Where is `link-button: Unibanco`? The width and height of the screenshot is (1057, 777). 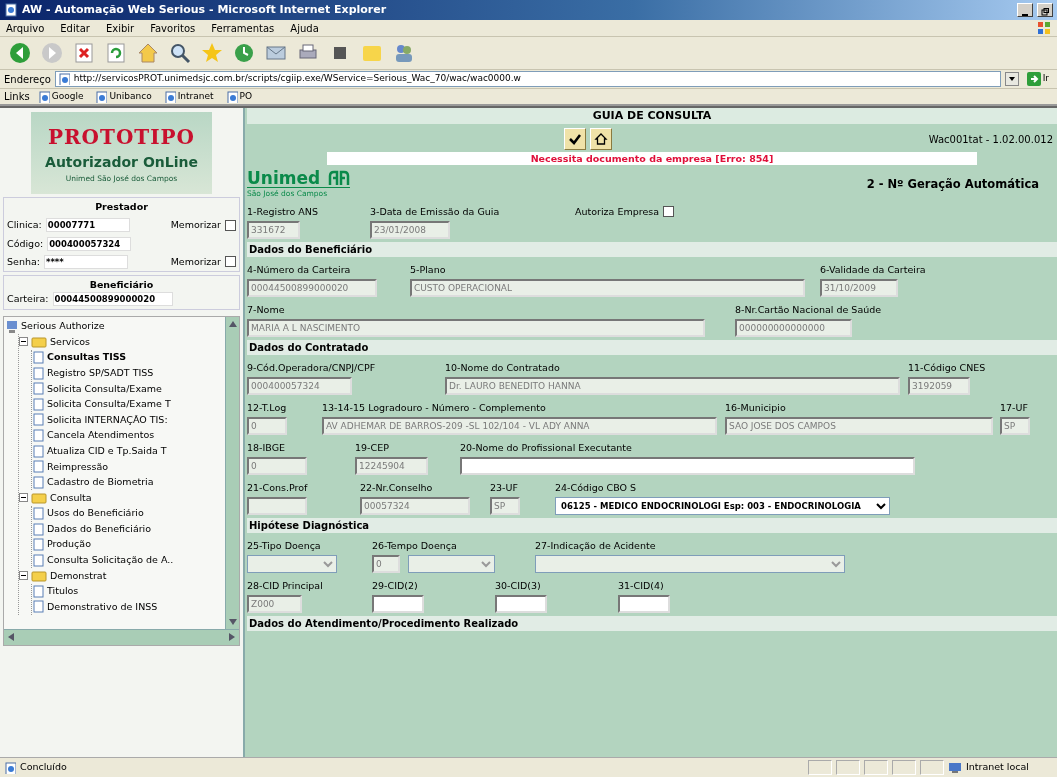
link-button: Unibanco is located at coordinates (123, 96).